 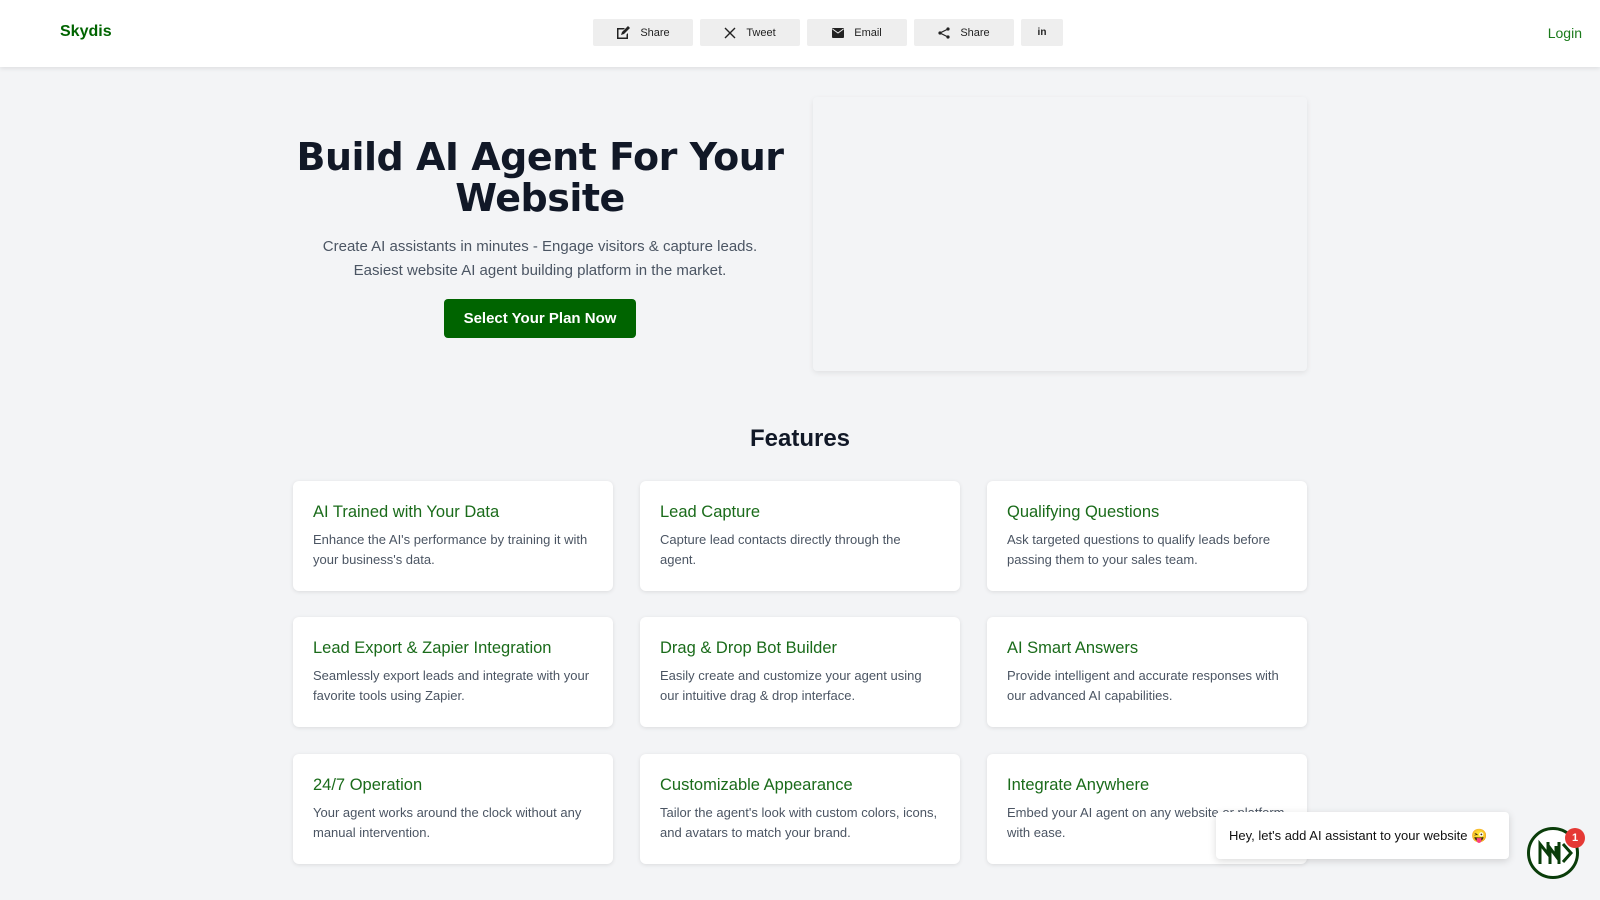 I want to click on share-bar: Share Tweet Email Share in, so click(x=828, y=32).